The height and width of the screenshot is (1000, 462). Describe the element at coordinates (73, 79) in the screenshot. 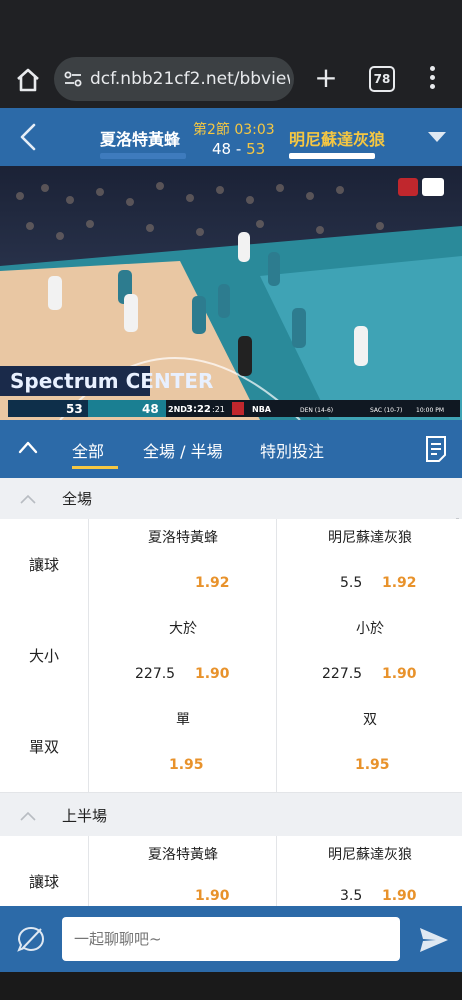

I see `site-settings-icon` at that location.